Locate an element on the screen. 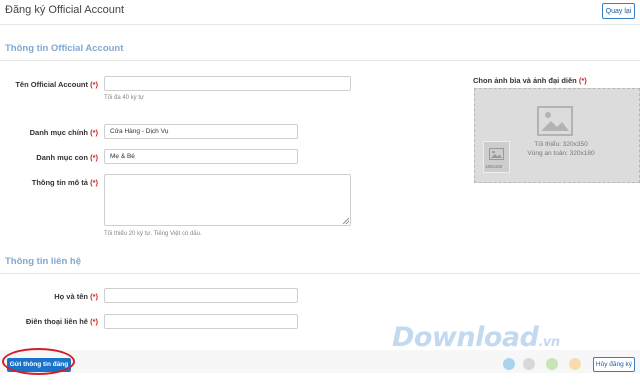 The height and width of the screenshot is (386, 640). cover-min-size: Tối thiểu: 320x350 is located at coordinates (561, 144).